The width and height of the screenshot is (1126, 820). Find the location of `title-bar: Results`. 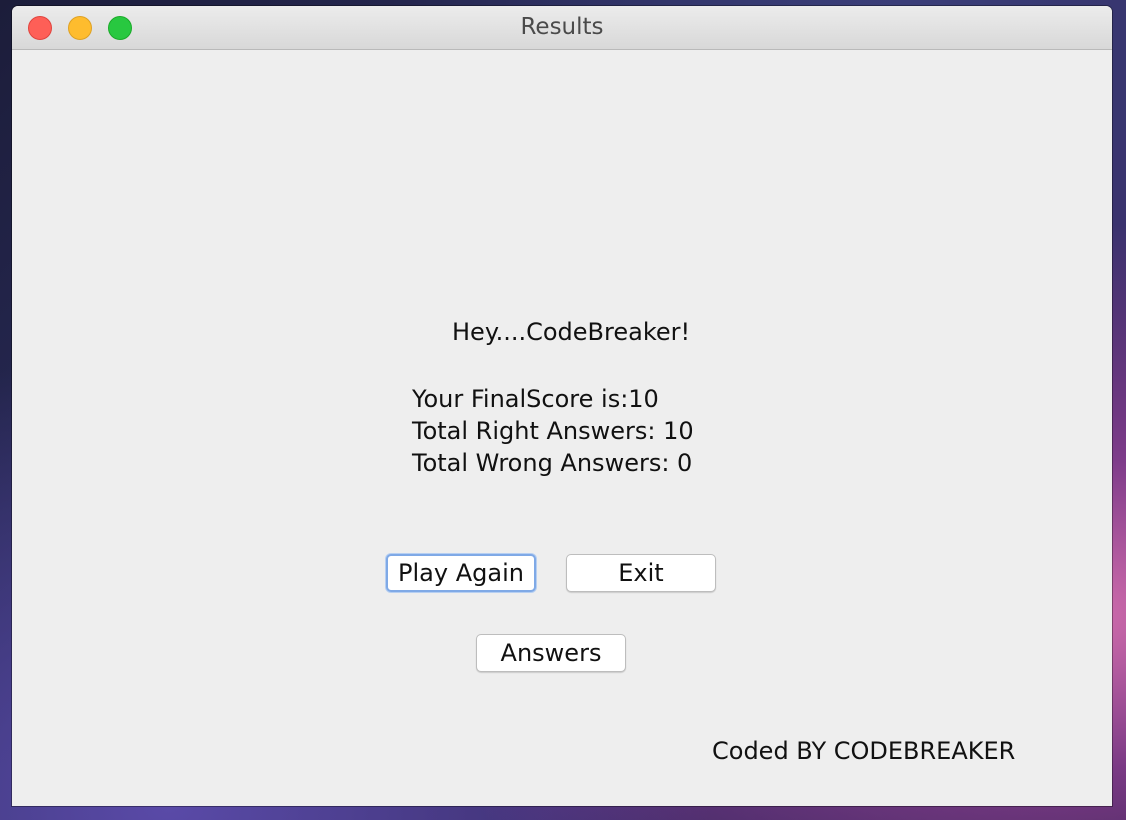

title-bar: Results is located at coordinates (562, 28).